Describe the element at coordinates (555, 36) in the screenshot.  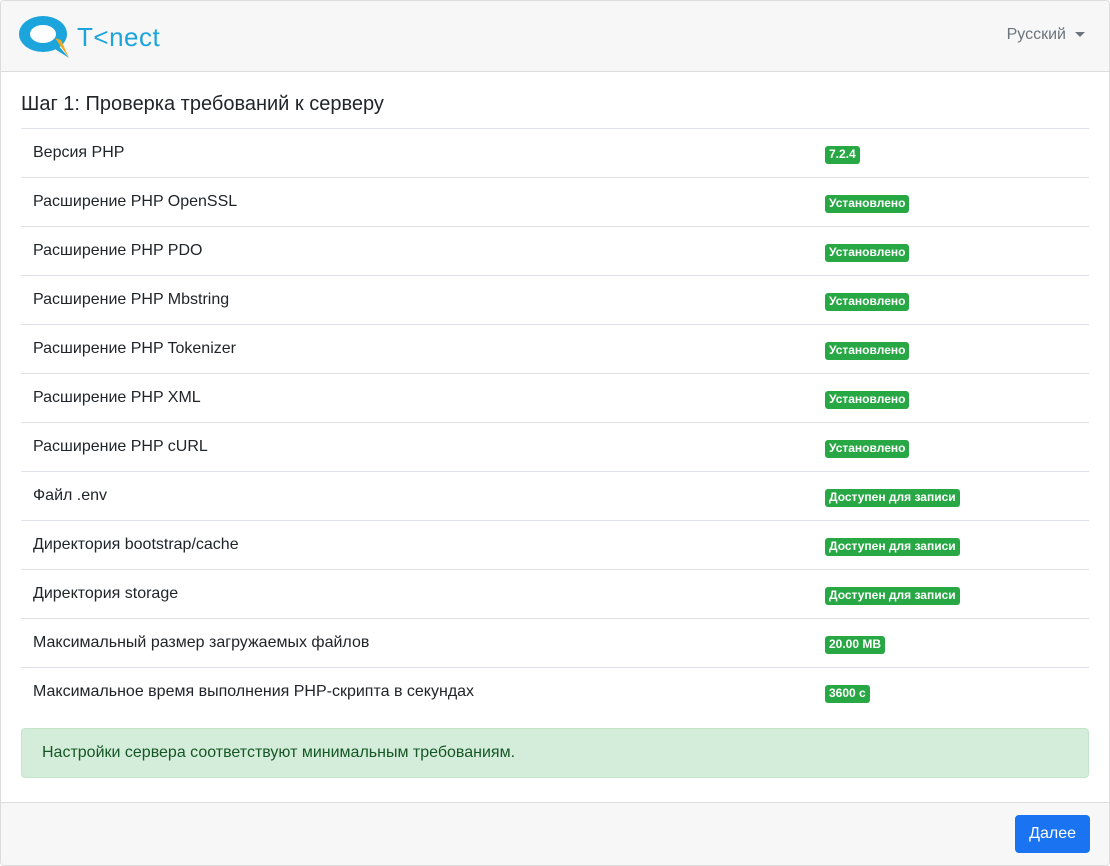
I see `header: T<nect Русский` at that location.